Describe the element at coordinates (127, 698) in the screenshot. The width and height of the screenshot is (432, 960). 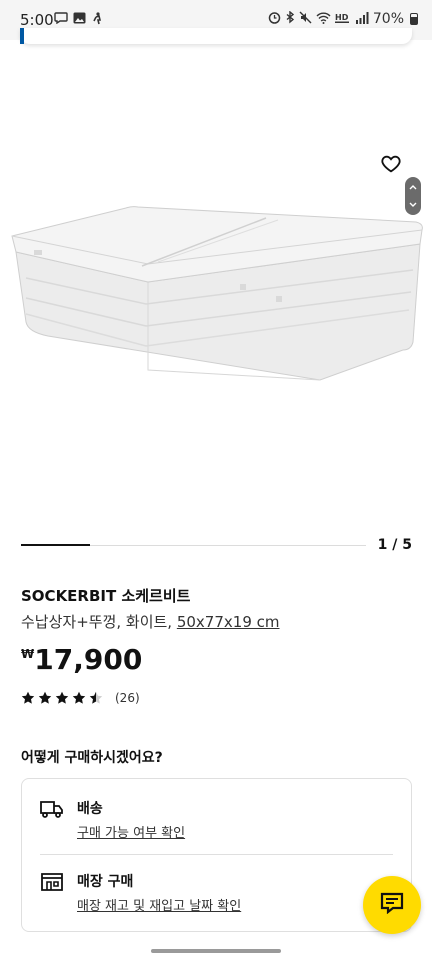
I see `review-count: (26)` at that location.